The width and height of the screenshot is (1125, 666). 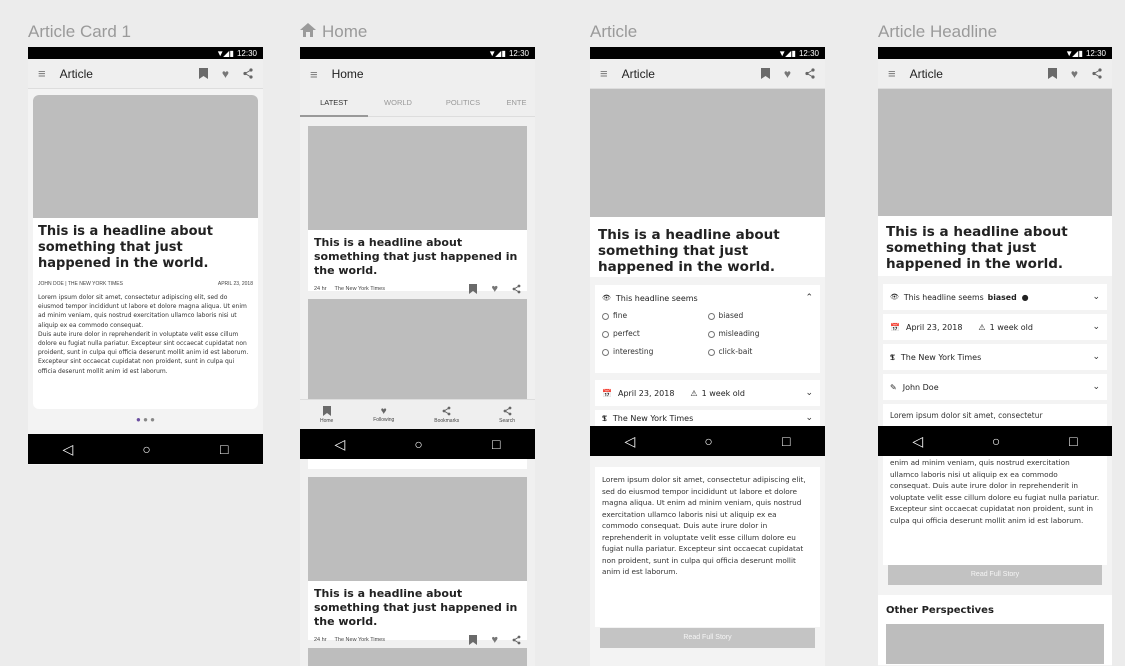 What do you see at coordinates (383, 414) in the screenshot?
I see `bottom-nav-following: ♥ Following` at bounding box center [383, 414].